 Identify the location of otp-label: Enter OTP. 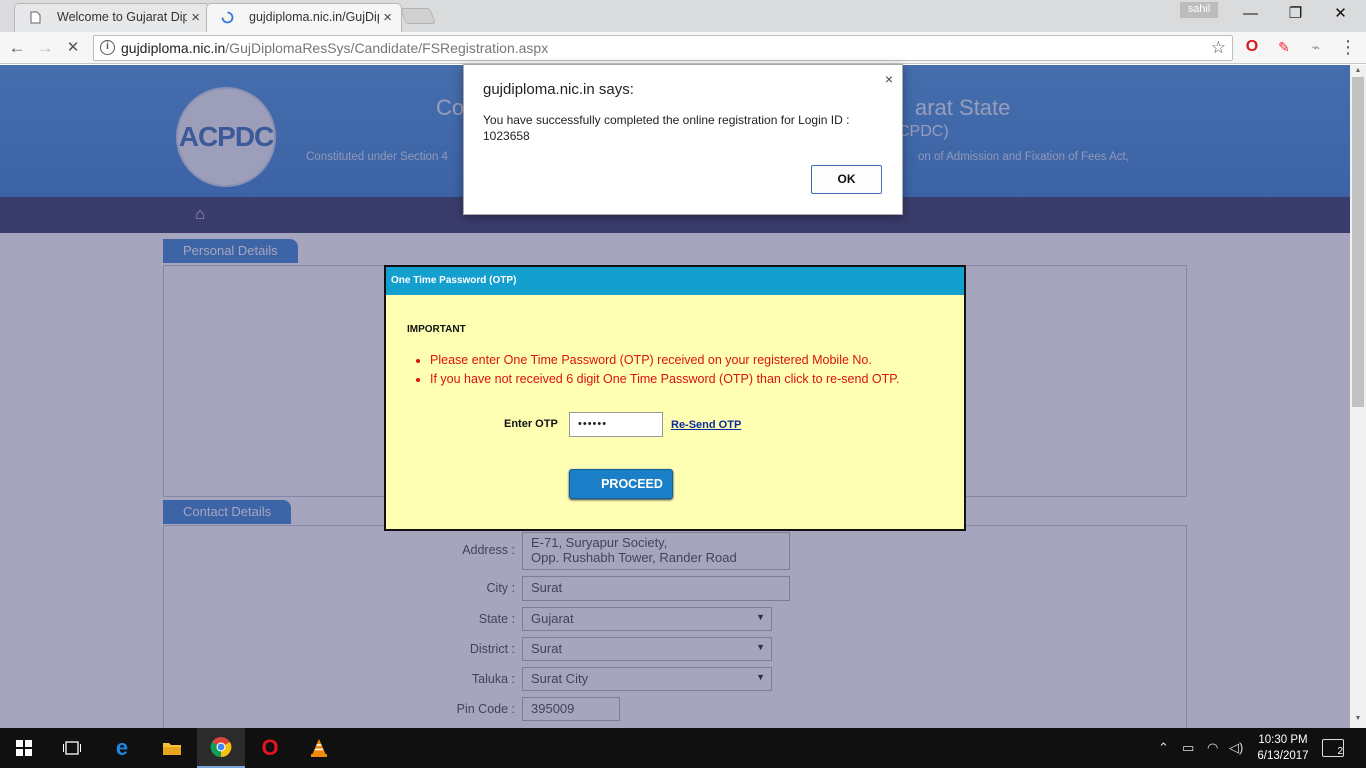
(531, 424).